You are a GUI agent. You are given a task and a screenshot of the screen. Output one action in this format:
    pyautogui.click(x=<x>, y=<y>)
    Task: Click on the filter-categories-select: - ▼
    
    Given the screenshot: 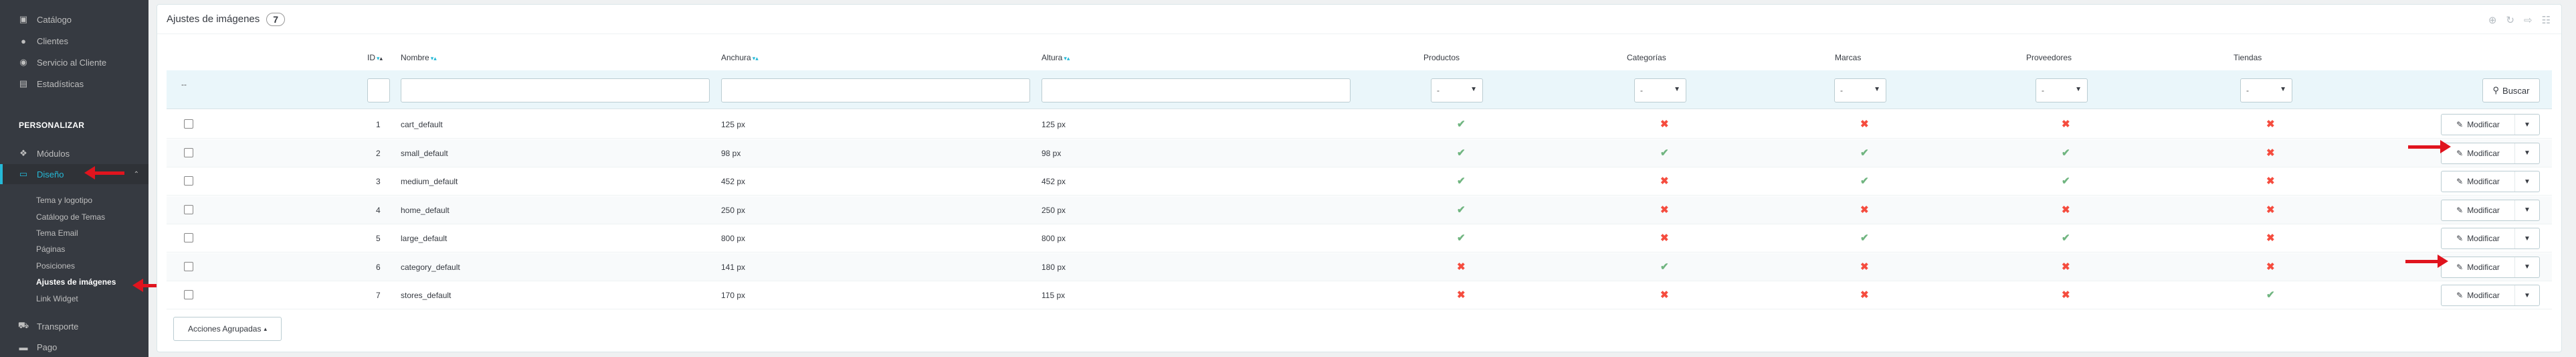 What is the action you would take?
    pyautogui.click(x=1660, y=90)
    